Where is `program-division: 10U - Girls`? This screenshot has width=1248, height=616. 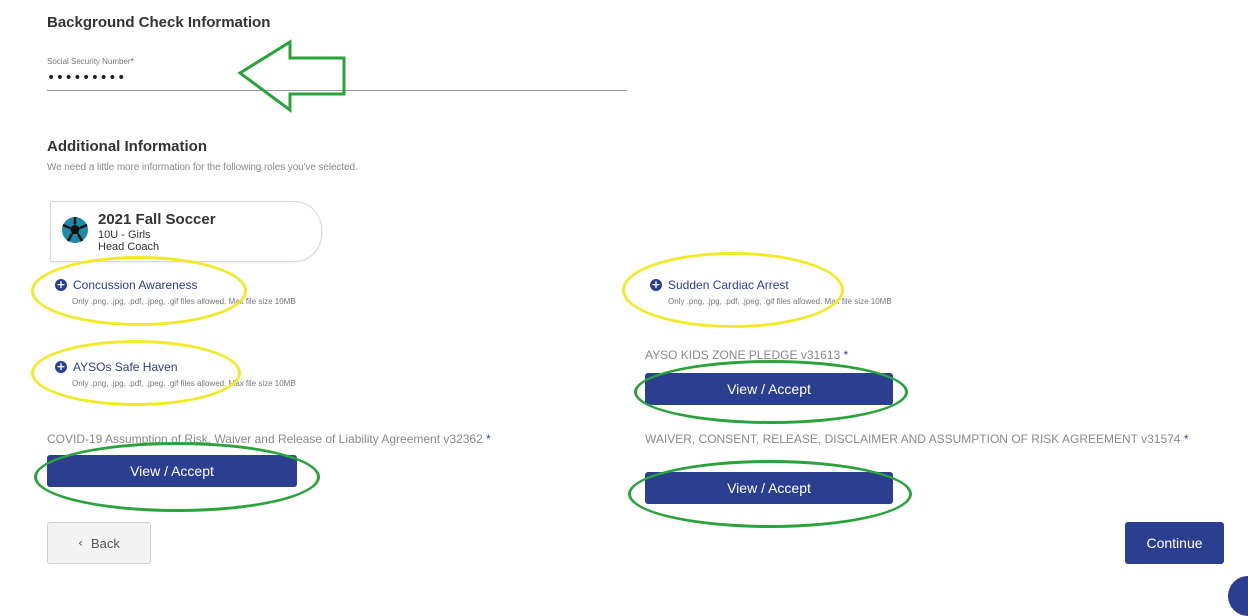
program-division: 10U - Girls is located at coordinates (124, 235).